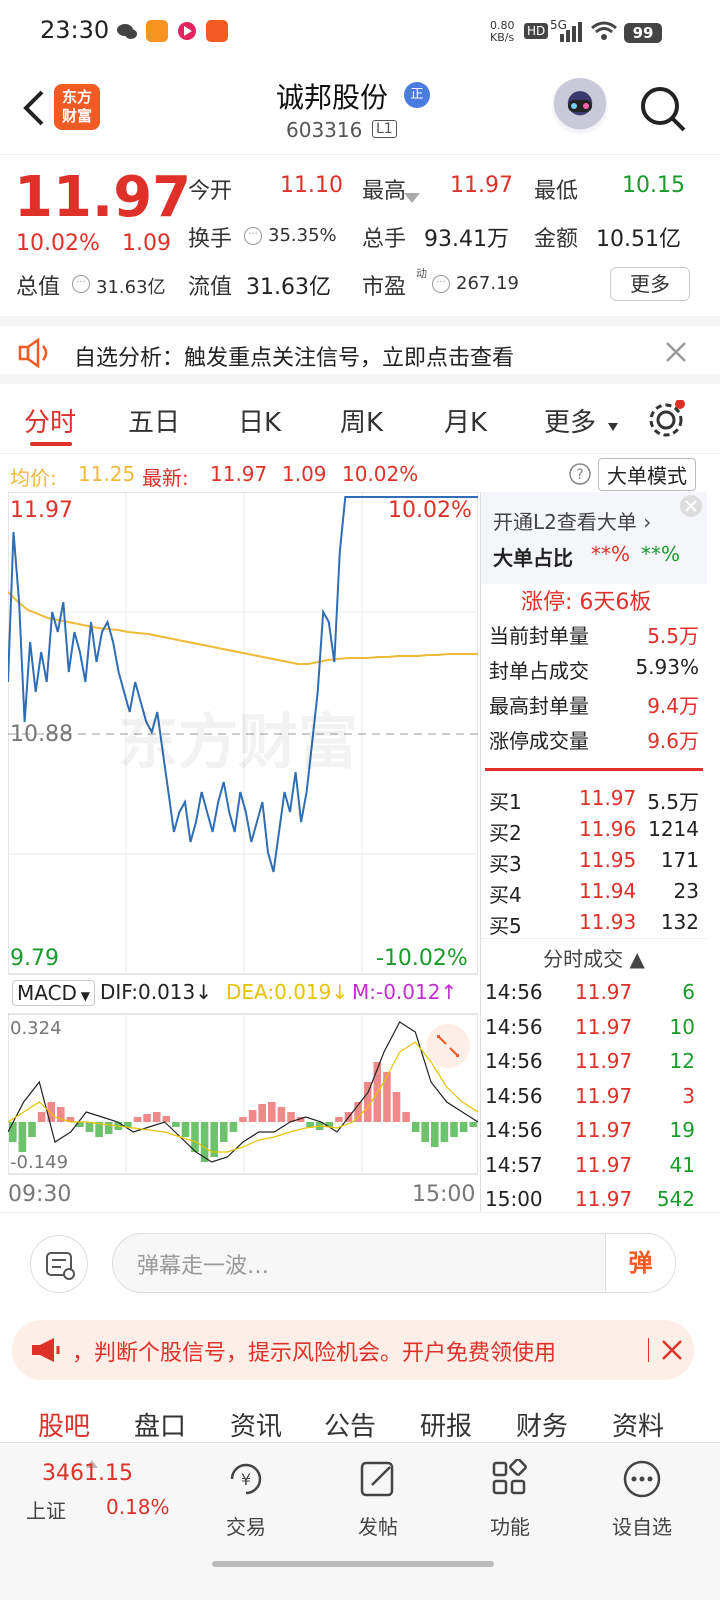 This screenshot has width=720, height=1600. I want to click on tab-five-day: 五日, so click(154, 420).